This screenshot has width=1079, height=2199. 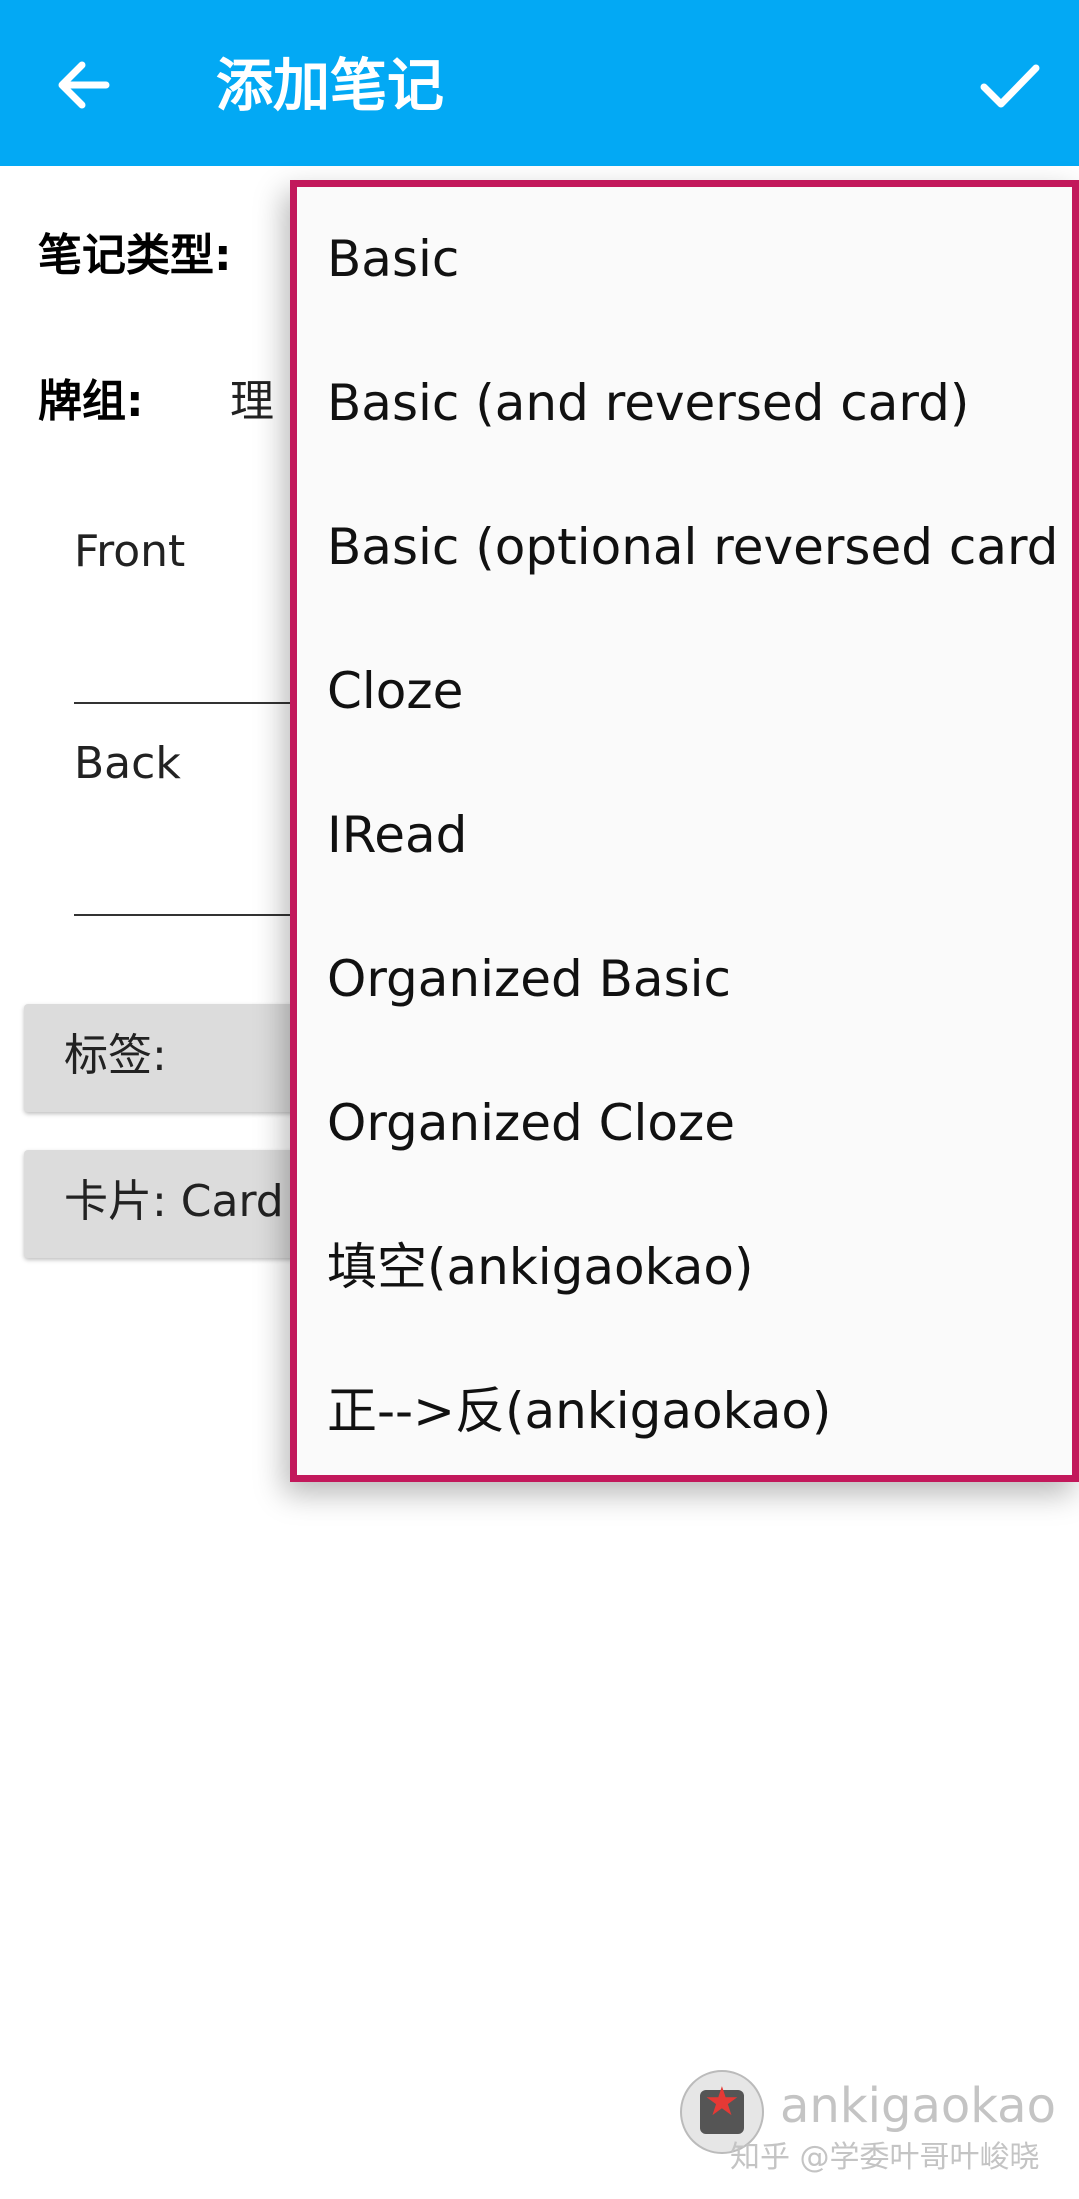 What do you see at coordinates (694, 403) in the screenshot?
I see `dropdown-item-basic-reversed: Basic (and reversed card)` at bounding box center [694, 403].